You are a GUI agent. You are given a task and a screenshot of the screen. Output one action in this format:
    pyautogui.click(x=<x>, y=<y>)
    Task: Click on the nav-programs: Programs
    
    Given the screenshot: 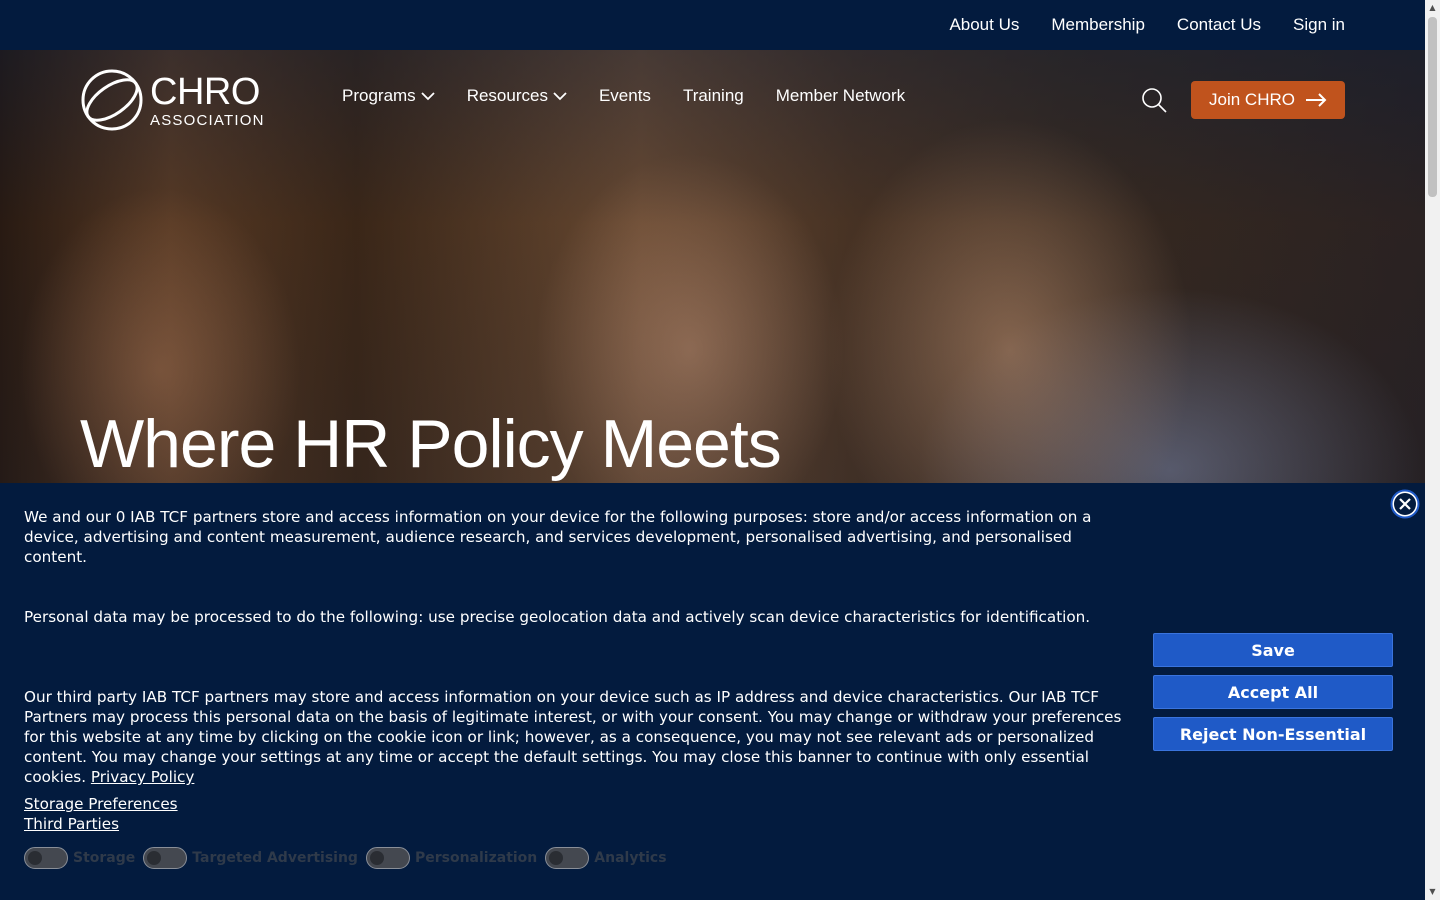 What is the action you would take?
    pyautogui.click(x=388, y=96)
    